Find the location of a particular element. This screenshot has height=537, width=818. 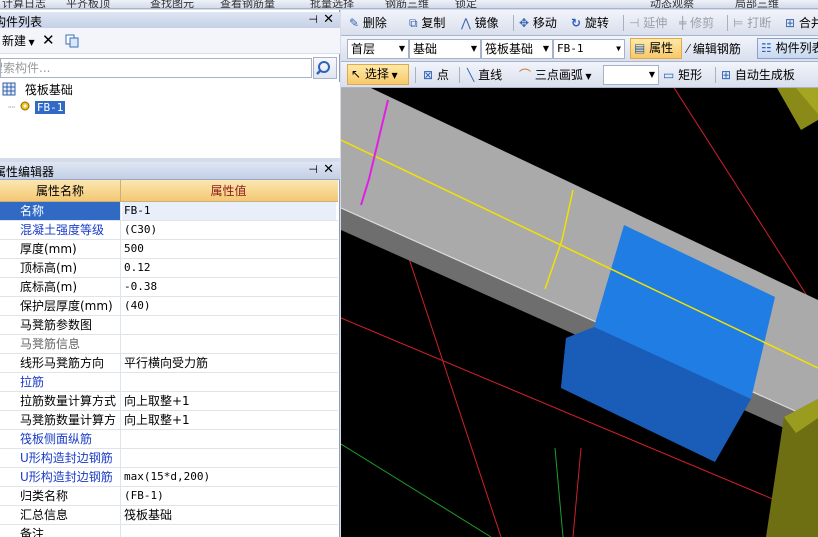

tree-connector: ┈ is located at coordinates (12, 107).